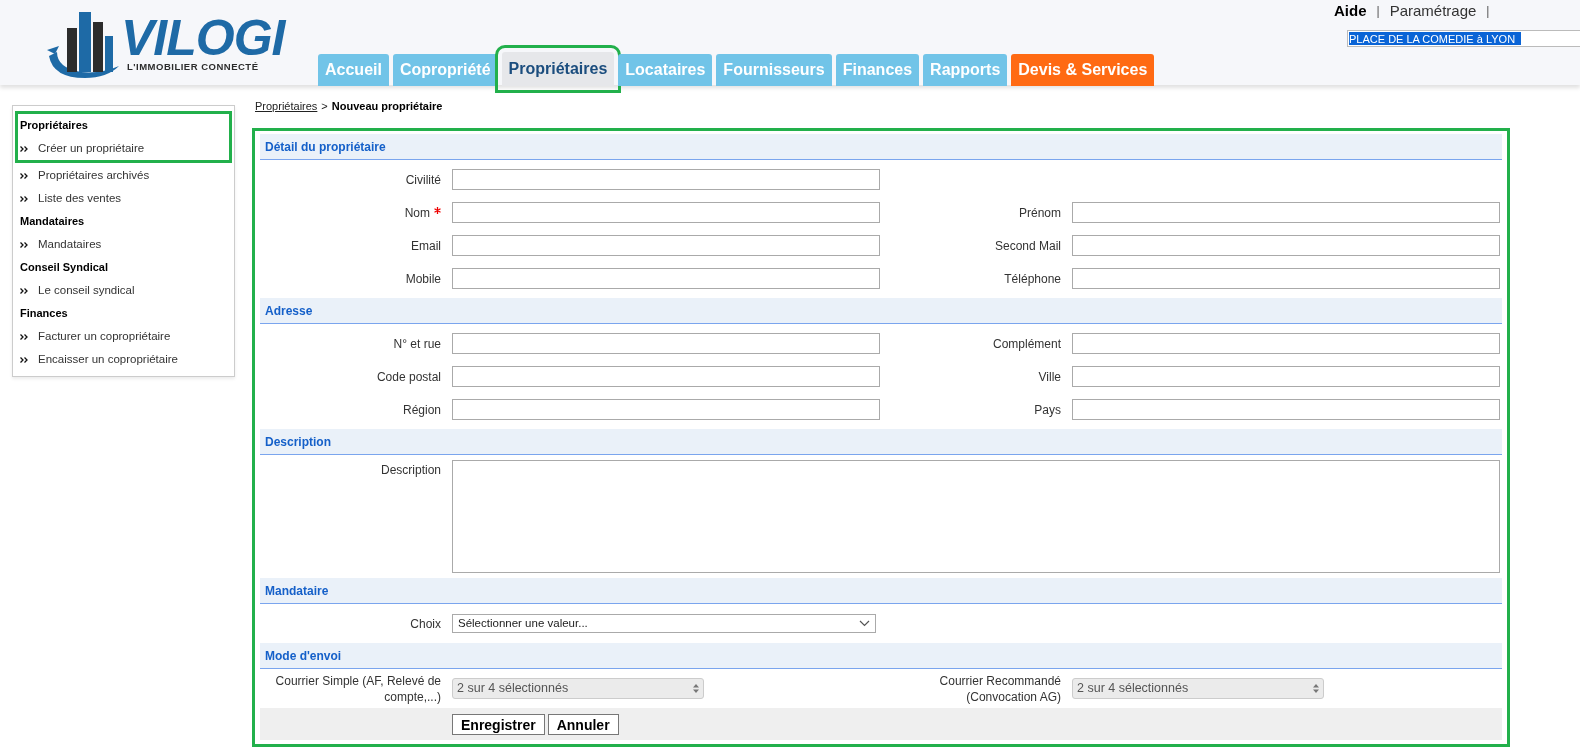 This screenshot has height=751, width=1580. What do you see at coordinates (423, 179) in the screenshot?
I see `field-label: Civilité` at bounding box center [423, 179].